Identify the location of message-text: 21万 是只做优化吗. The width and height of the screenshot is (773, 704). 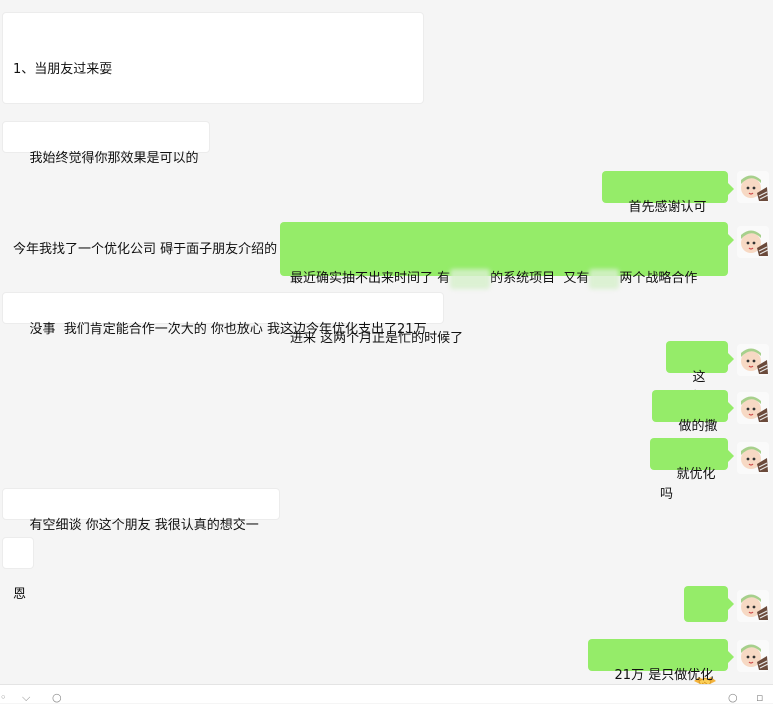
(664, 675).